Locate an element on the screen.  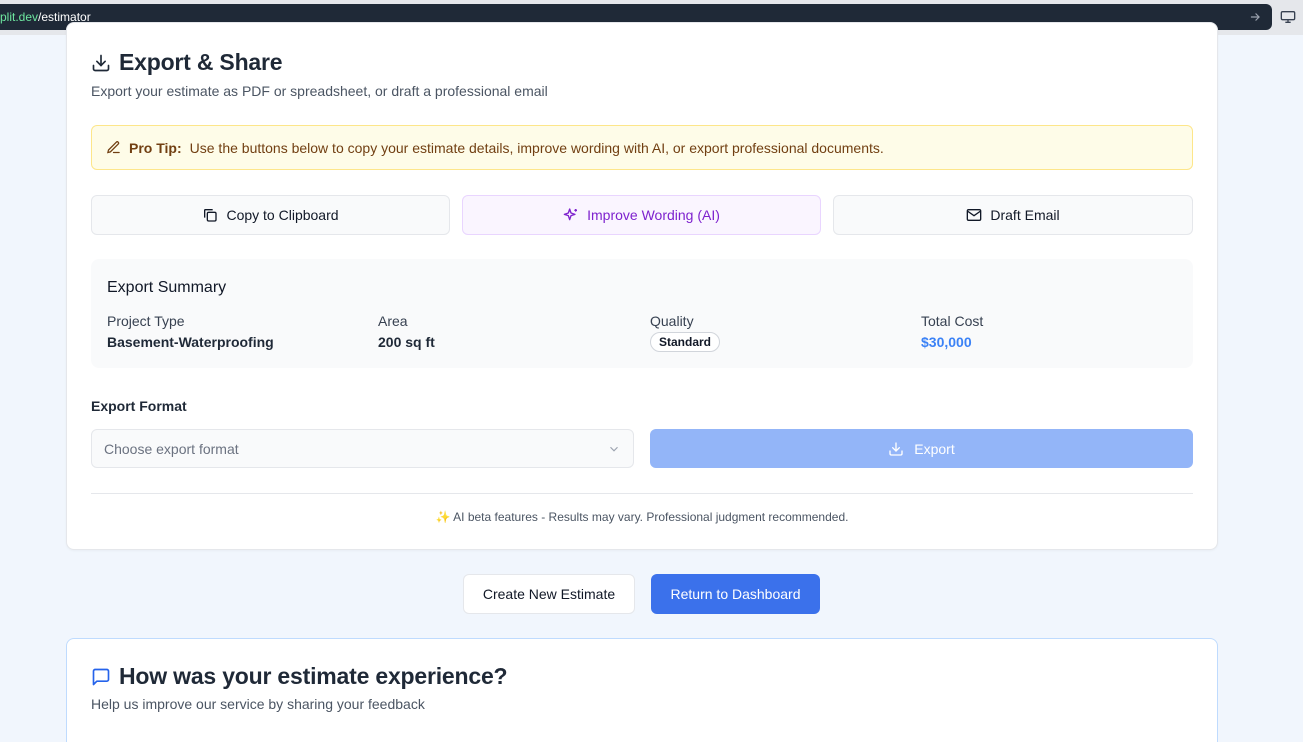
summary-title: Export Summary is located at coordinates (167, 287).